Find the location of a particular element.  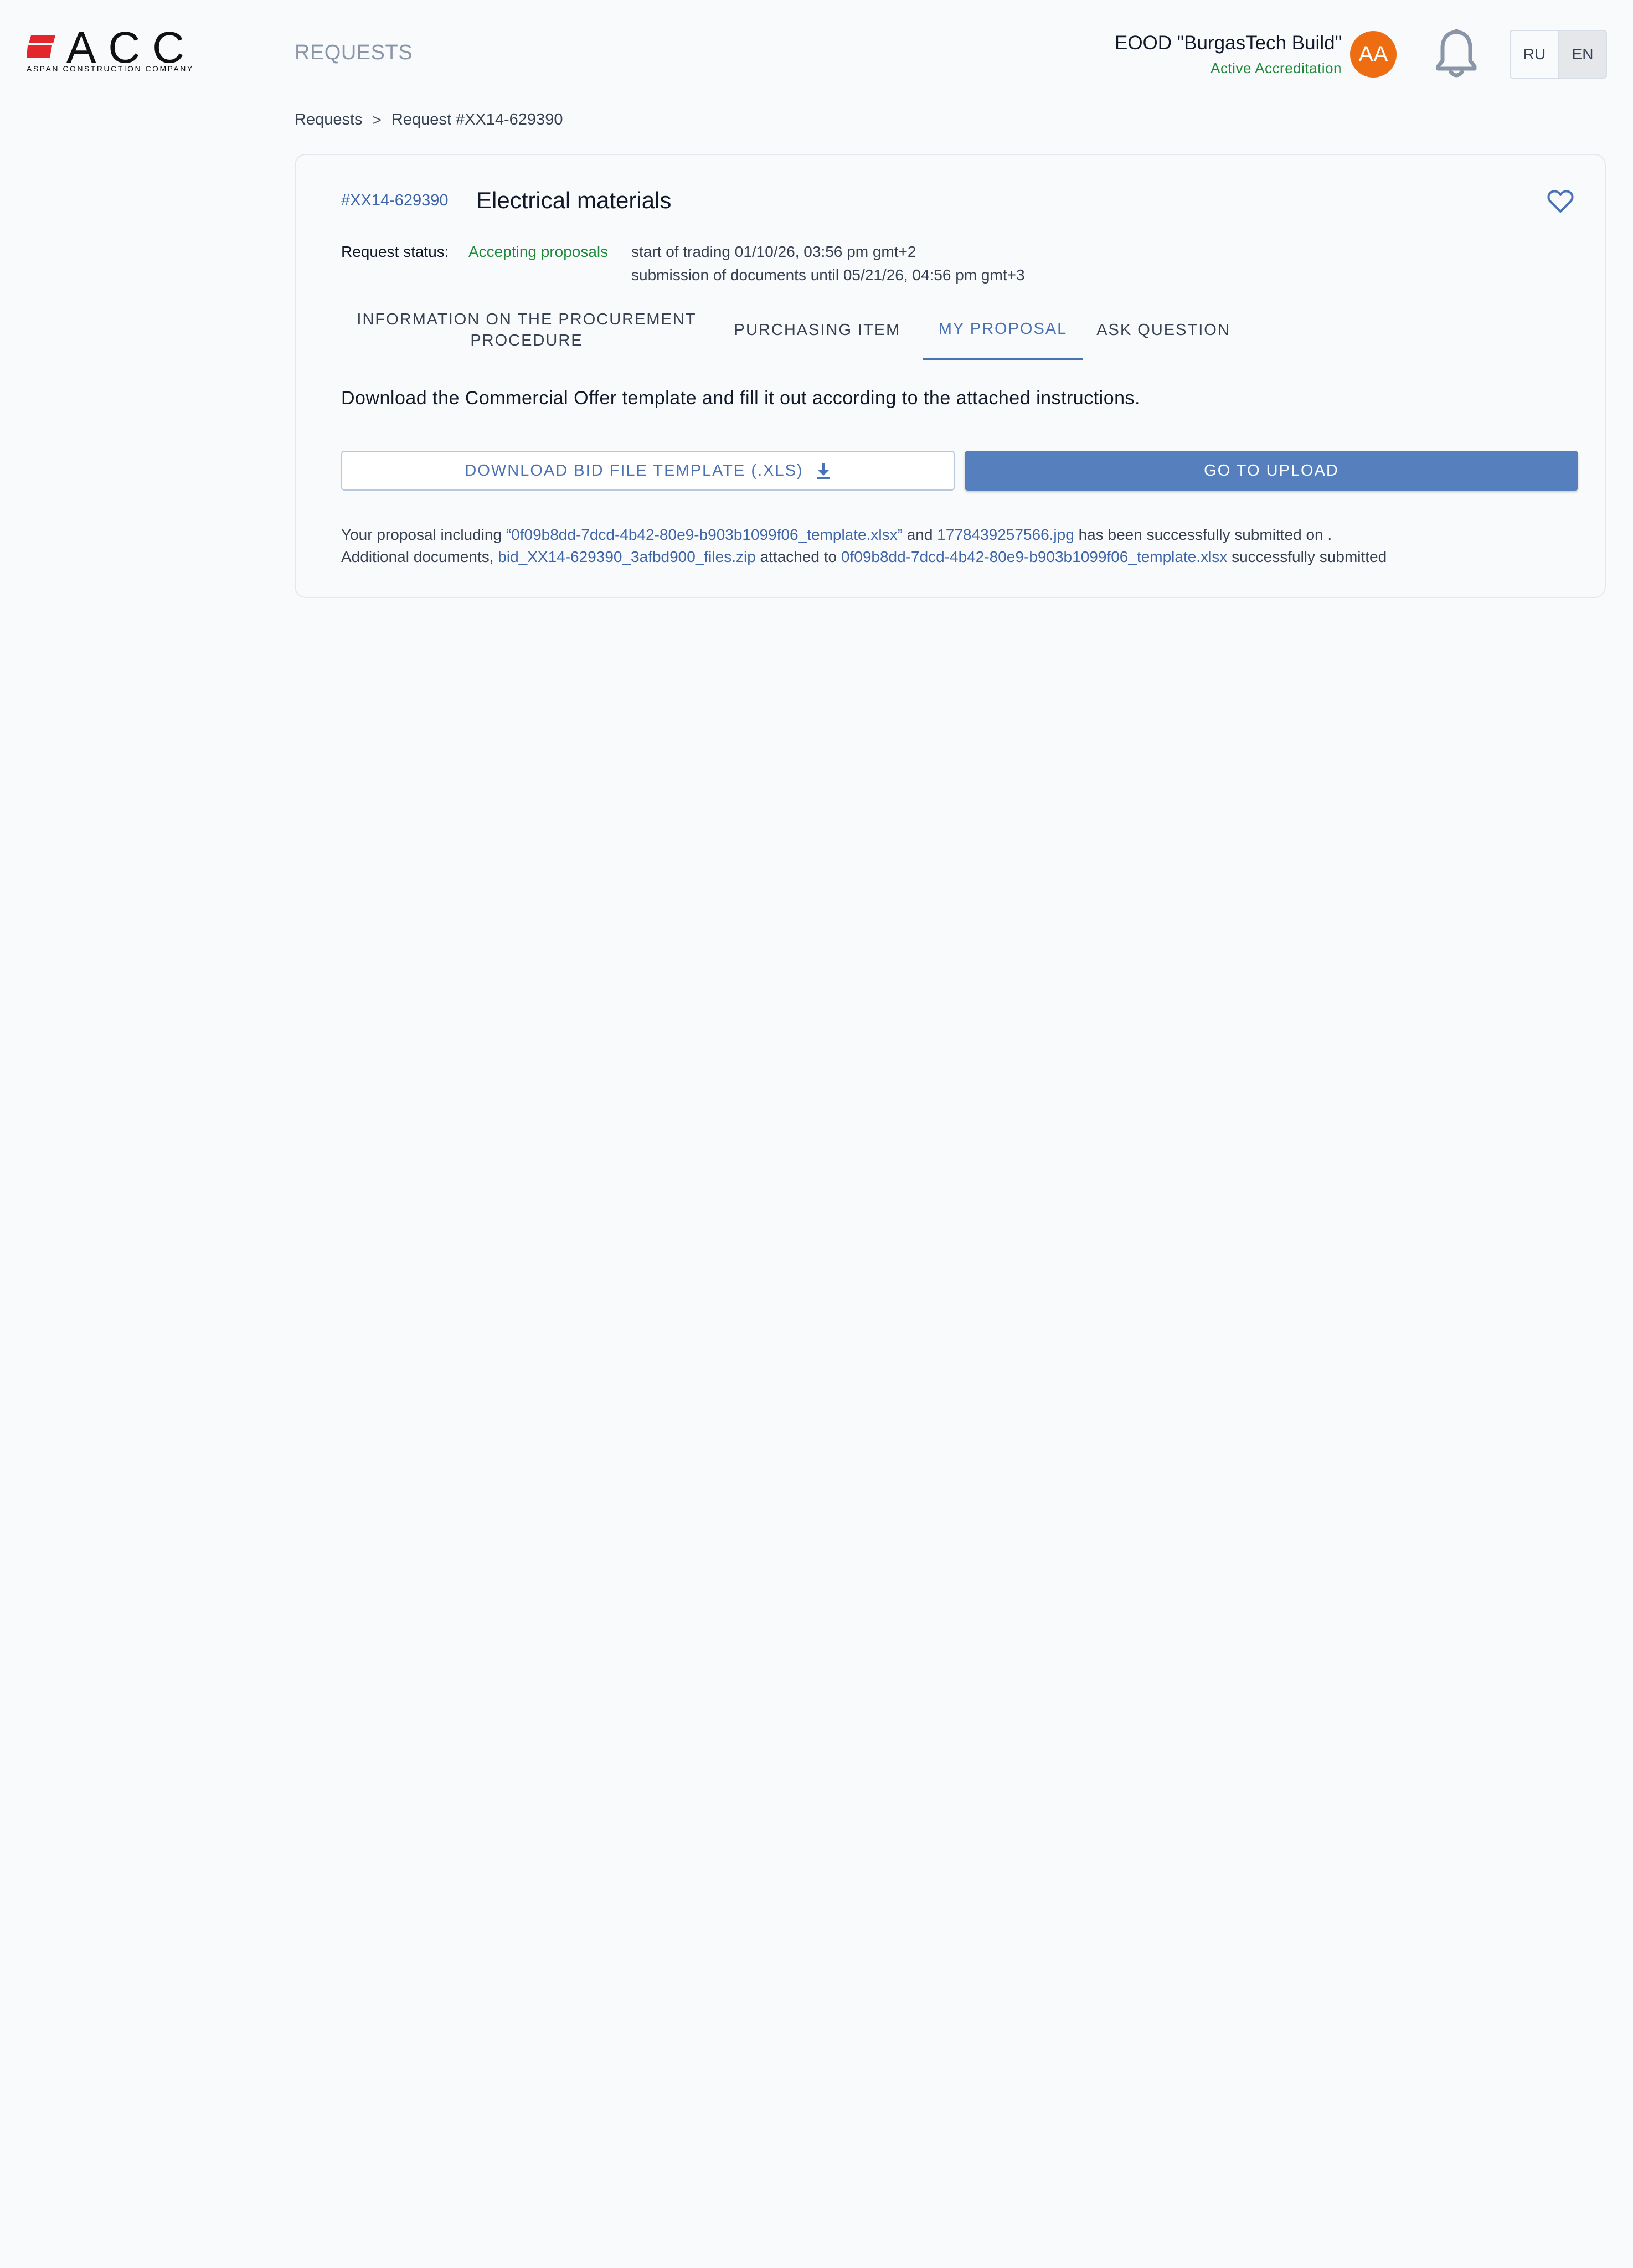

chevron-right-icon: > is located at coordinates (377, 119).